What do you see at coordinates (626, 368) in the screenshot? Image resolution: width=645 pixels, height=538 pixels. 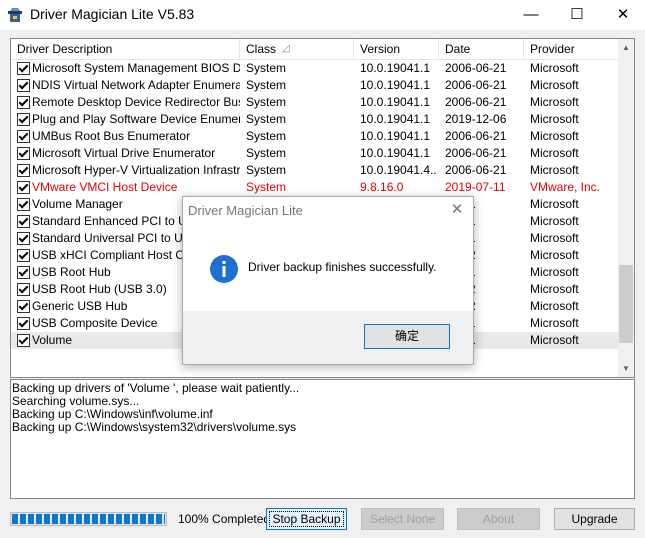 I see `scroll-down-icon: ▼` at bounding box center [626, 368].